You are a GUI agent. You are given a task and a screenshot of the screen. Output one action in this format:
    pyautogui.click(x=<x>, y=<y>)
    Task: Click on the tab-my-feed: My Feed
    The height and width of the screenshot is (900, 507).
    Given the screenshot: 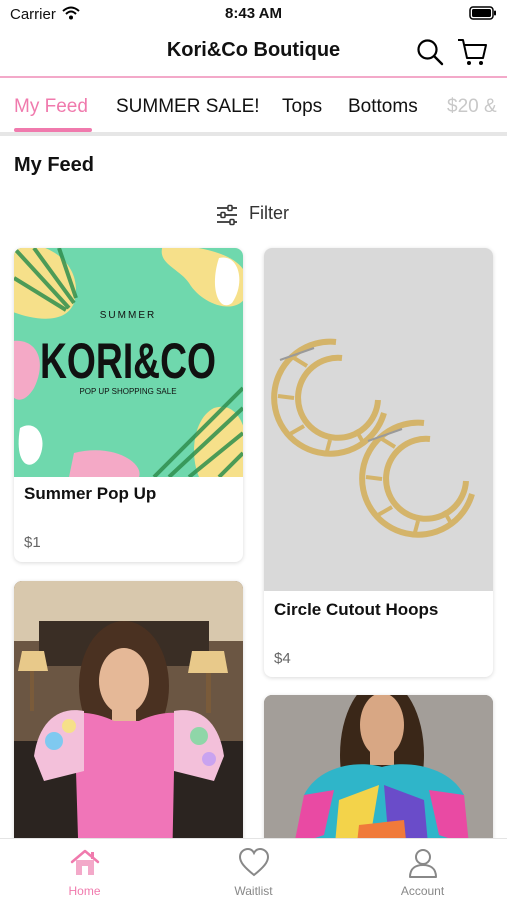 What is the action you would take?
    pyautogui.click(x=51, y=107)
    